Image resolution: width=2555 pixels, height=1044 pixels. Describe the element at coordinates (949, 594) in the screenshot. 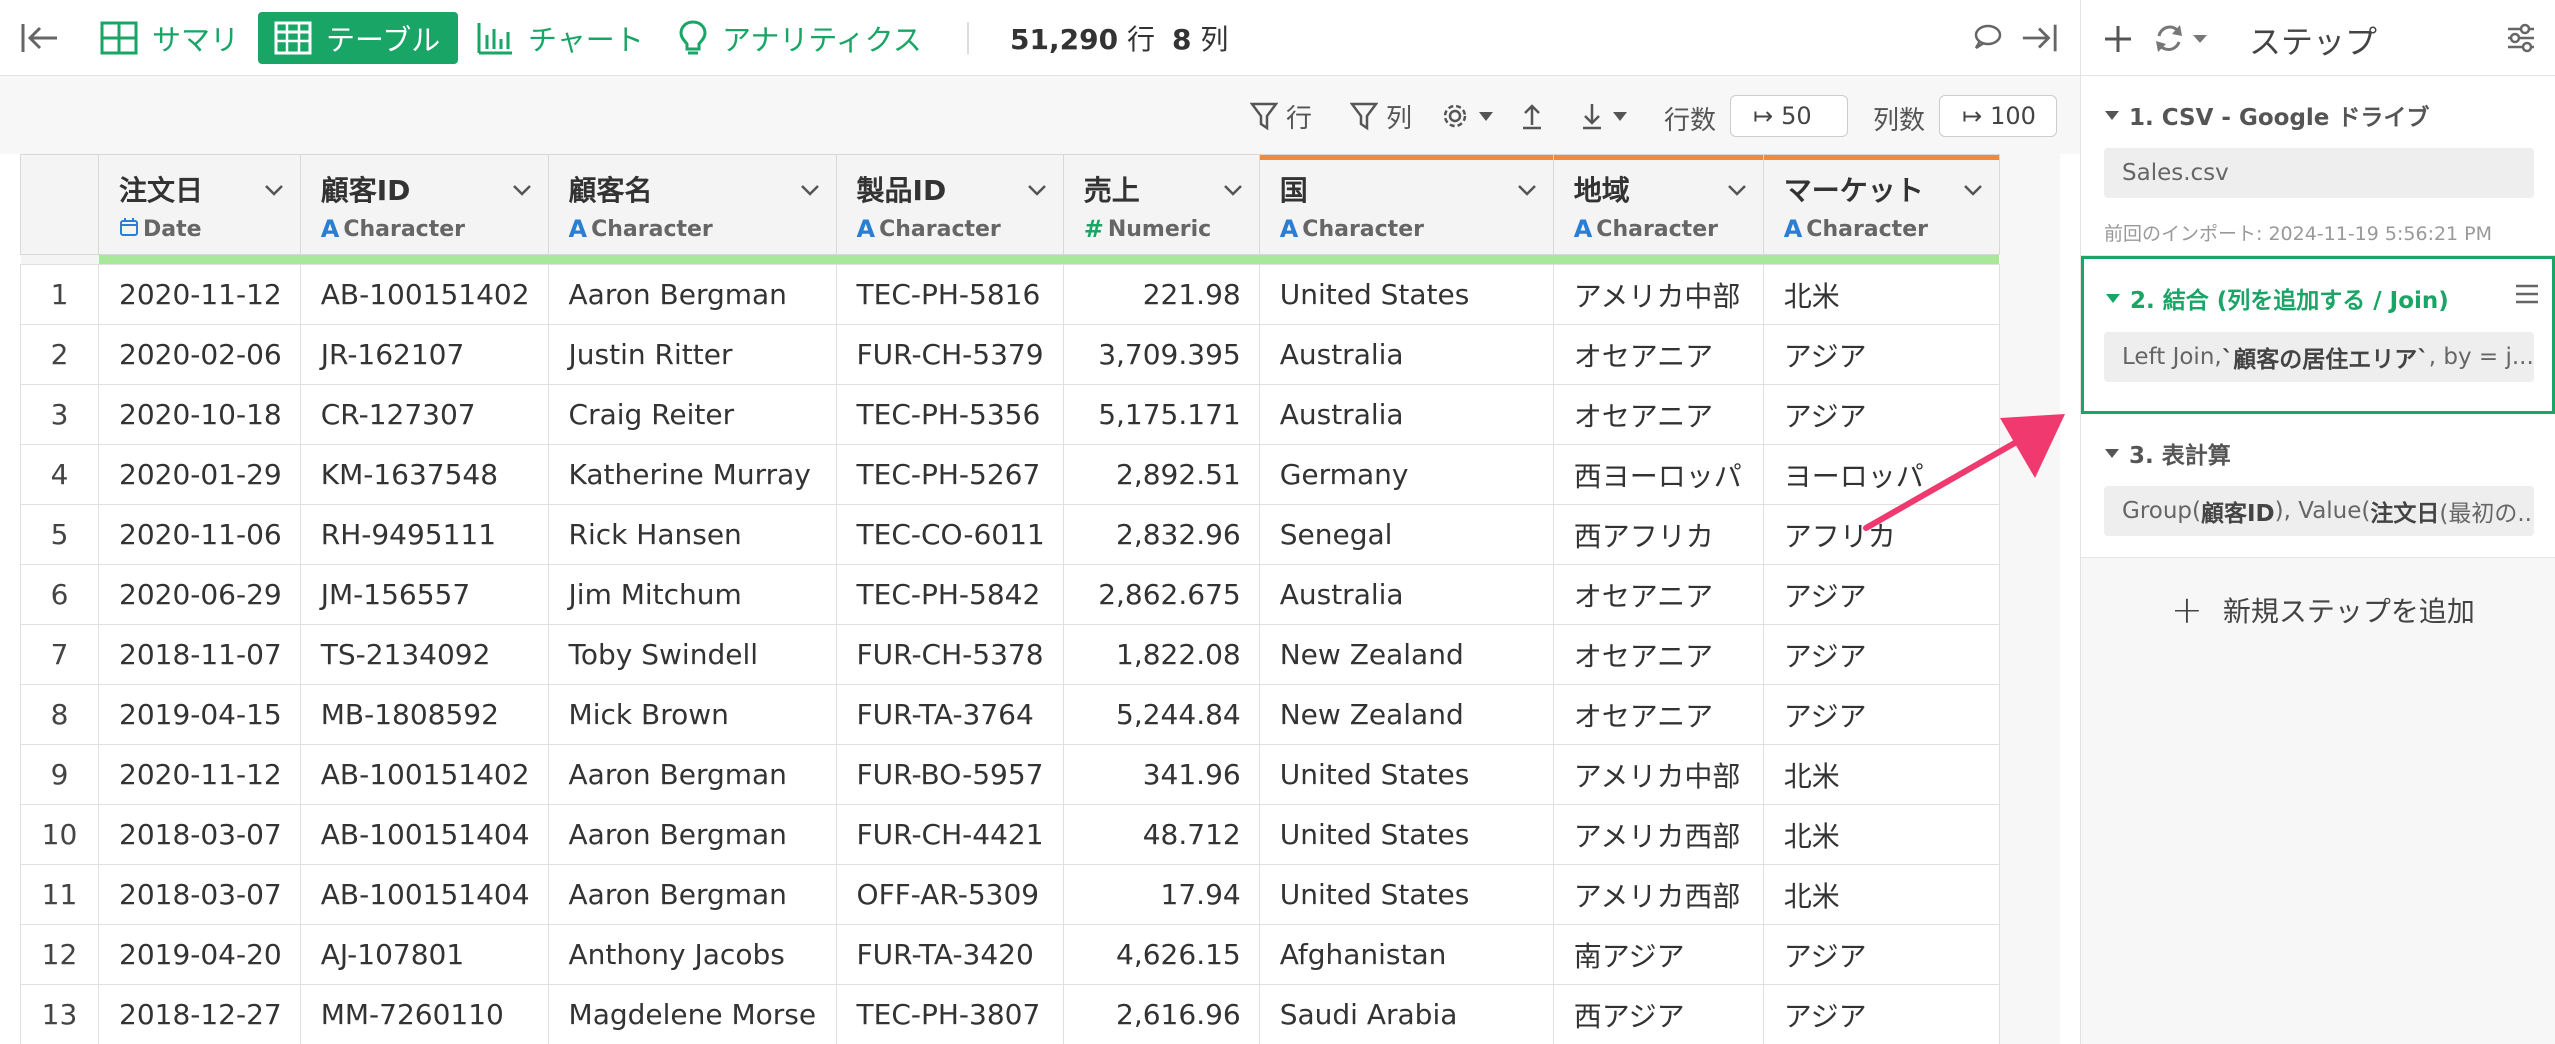

I see `table-cell: TEC-PH-5842` at that location.